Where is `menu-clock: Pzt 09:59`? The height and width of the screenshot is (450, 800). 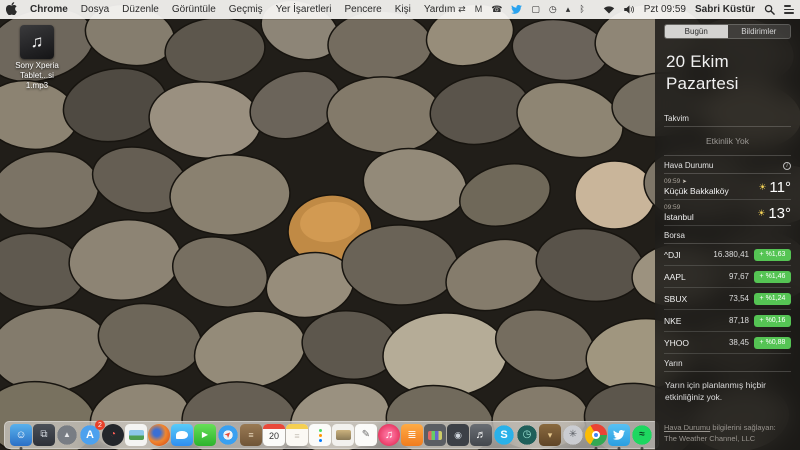 menu-clock: Pzt 09:59 is located at coordinates (665, 9).